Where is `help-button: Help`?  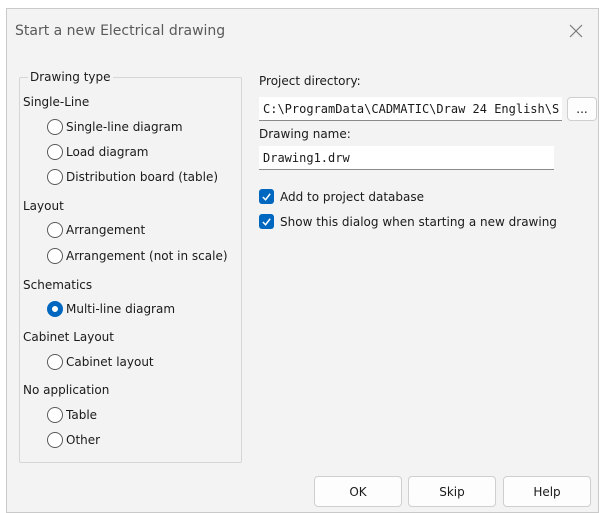
help-button: Help is located at coordinates (547, 491).